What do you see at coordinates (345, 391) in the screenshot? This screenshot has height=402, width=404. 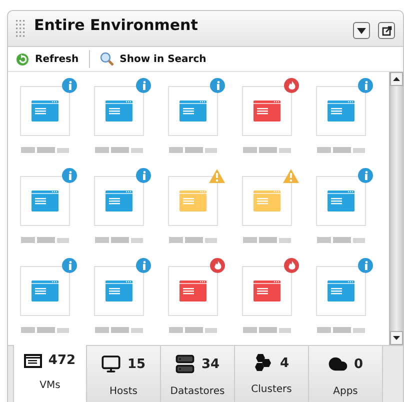 I see `tab-label: Apps` at bounding box center [345, 391].